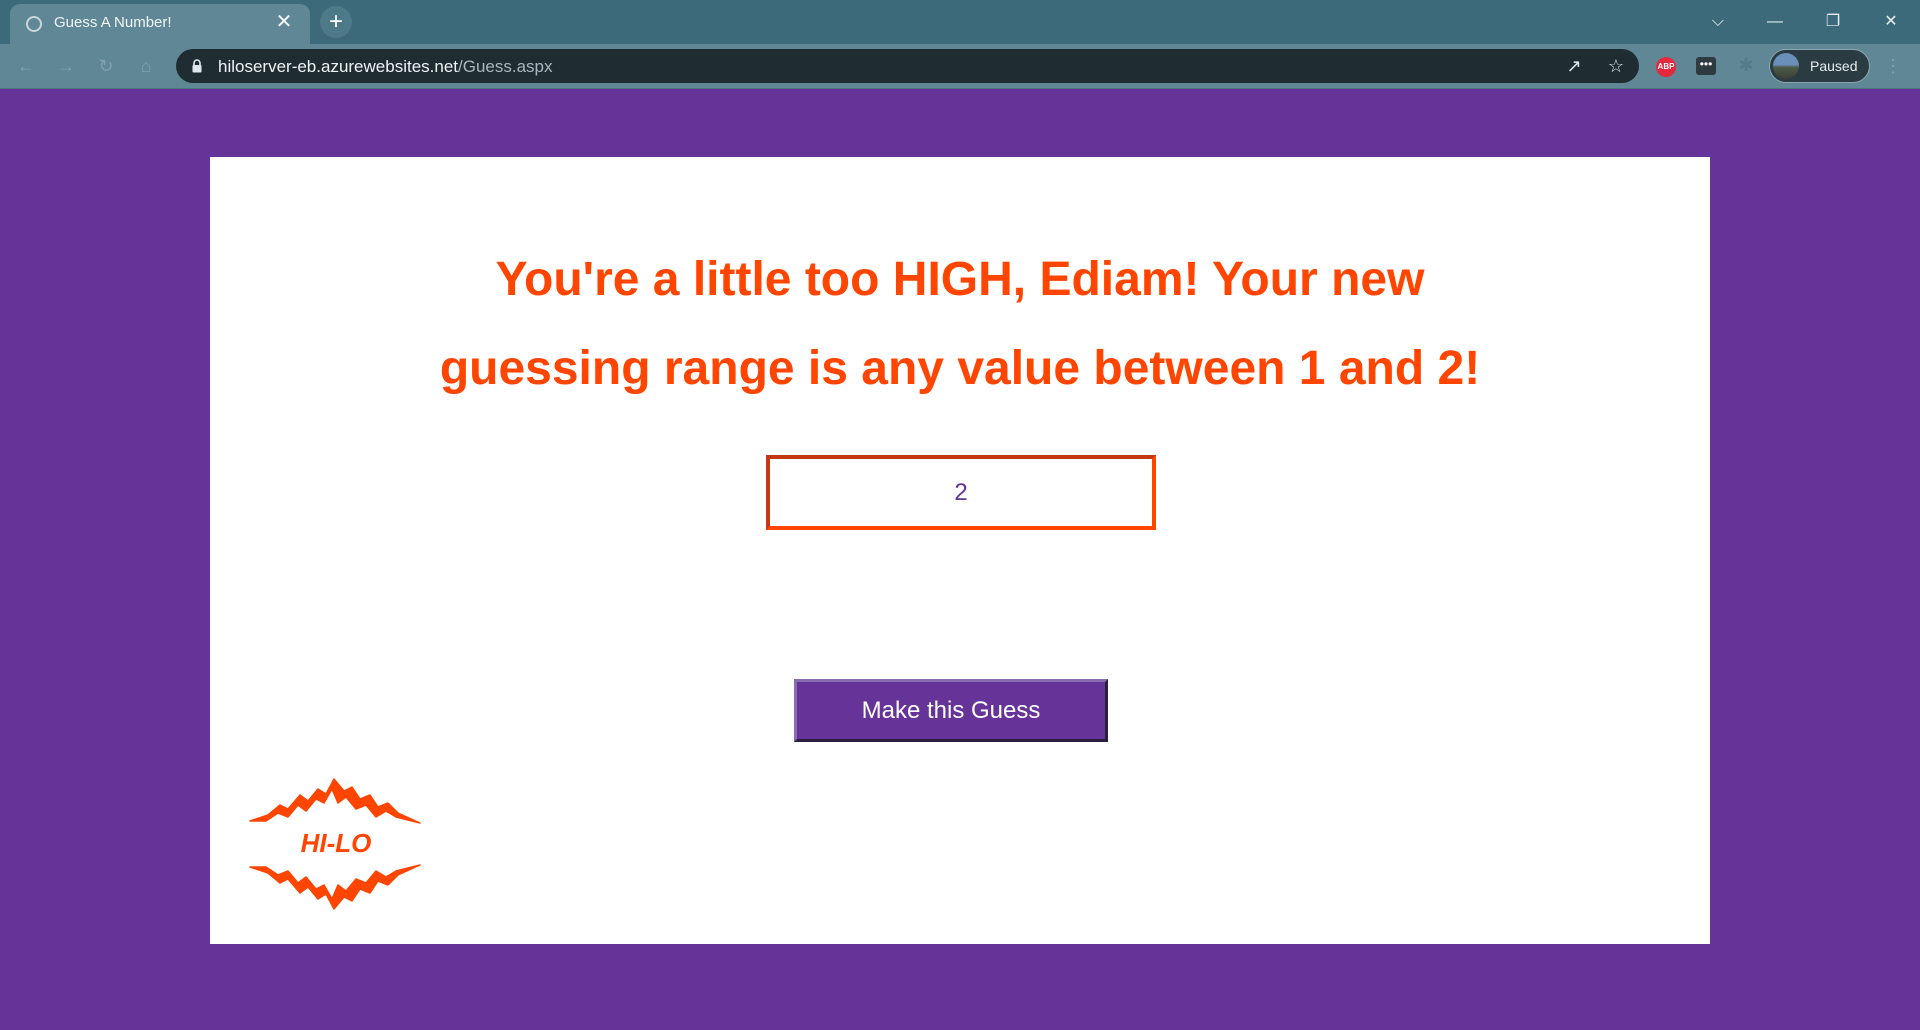  Describe the element at coordinates (960, 22) in the screenshot. I see `browser-tabstrip: Guess A Number! ✕ + ⌵ — ❐ ✕` at that location.